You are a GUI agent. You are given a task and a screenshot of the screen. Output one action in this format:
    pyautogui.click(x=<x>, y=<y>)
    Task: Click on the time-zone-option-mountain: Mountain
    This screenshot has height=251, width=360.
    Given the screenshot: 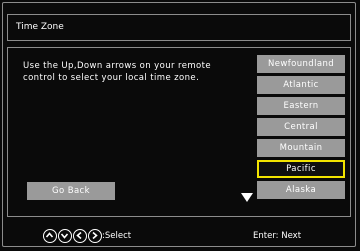 What is the action you would take?
    pyautogui.click(x=301, y=148)
    